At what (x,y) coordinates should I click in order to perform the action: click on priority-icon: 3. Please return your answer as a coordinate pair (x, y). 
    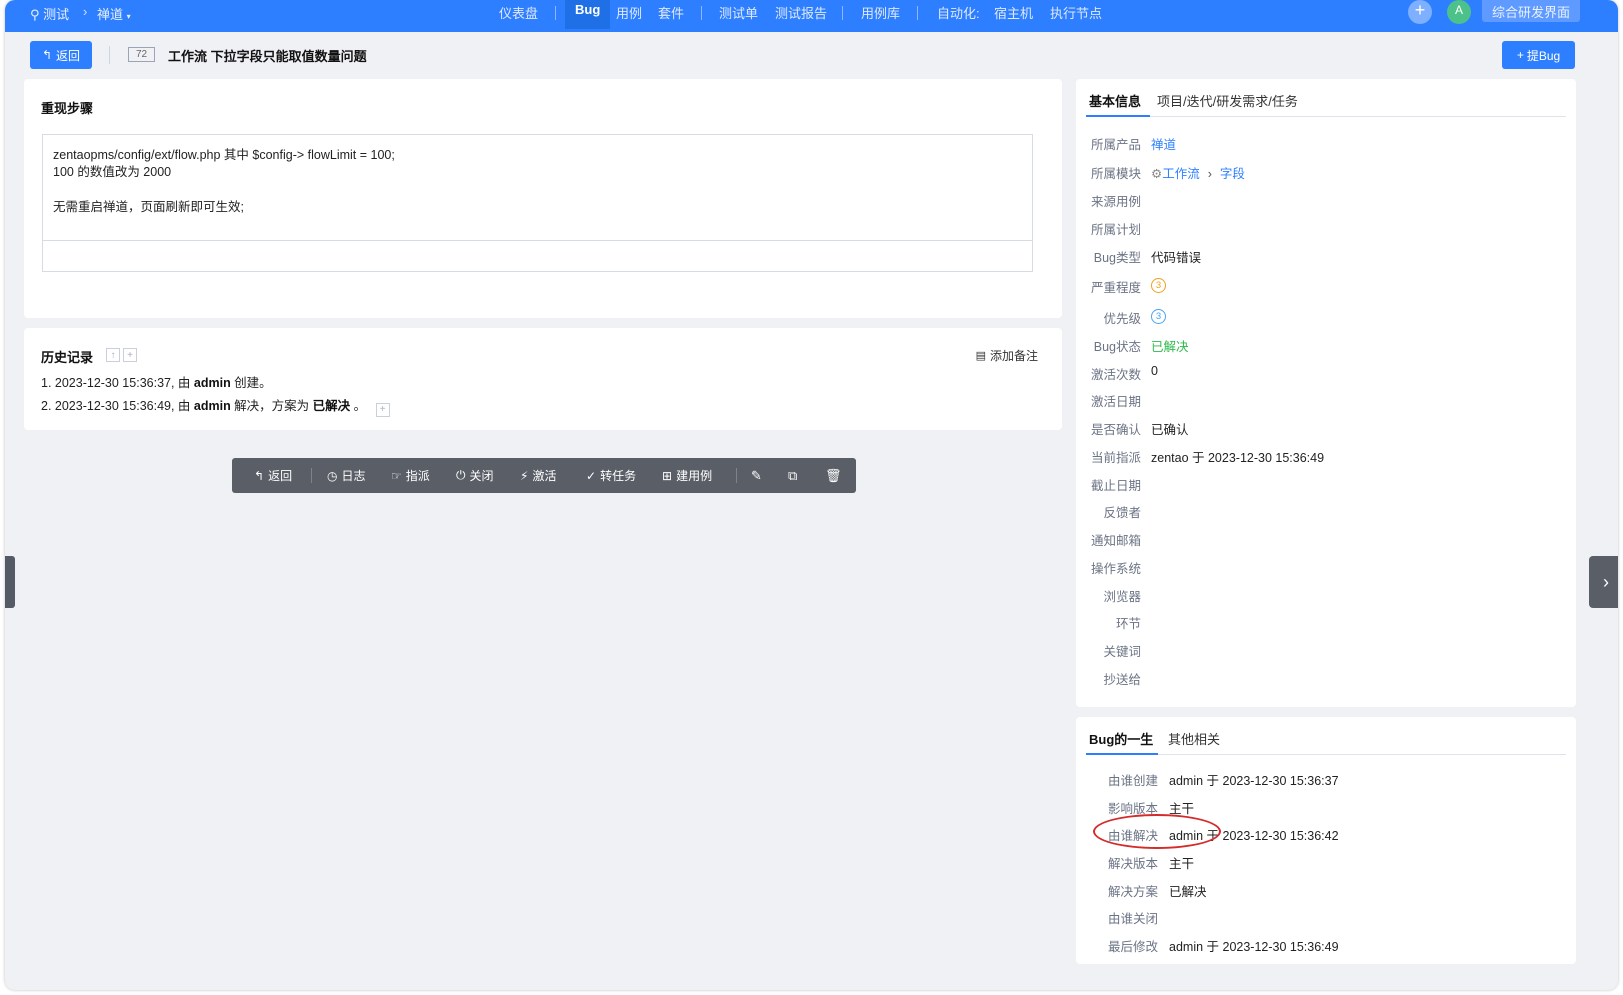
    Looking at the image, I should click on (1158, 316).